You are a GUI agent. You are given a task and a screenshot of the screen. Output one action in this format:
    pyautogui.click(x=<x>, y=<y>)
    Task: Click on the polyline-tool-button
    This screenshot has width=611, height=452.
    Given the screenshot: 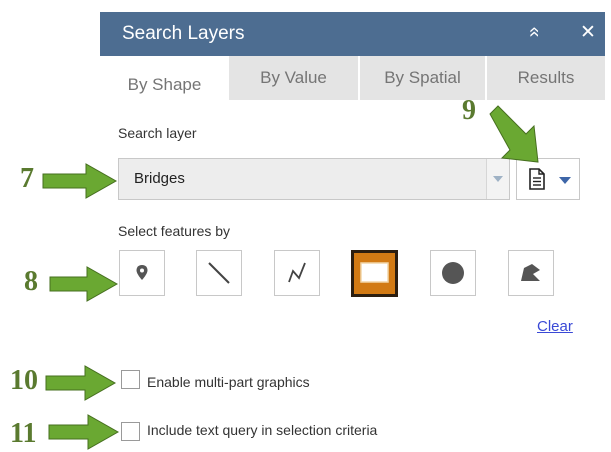 What is the action you would take?
    pyautogui.click(x=297, y=273)
    